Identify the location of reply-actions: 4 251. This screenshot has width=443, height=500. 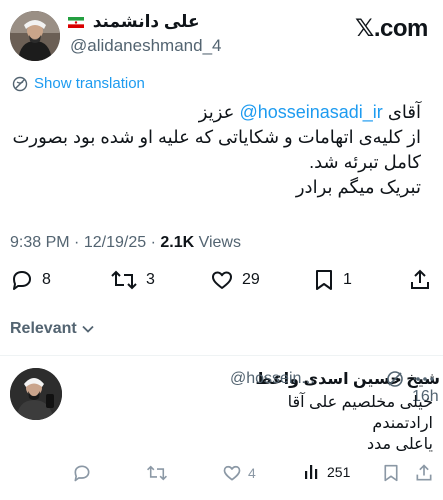
(221, 475).